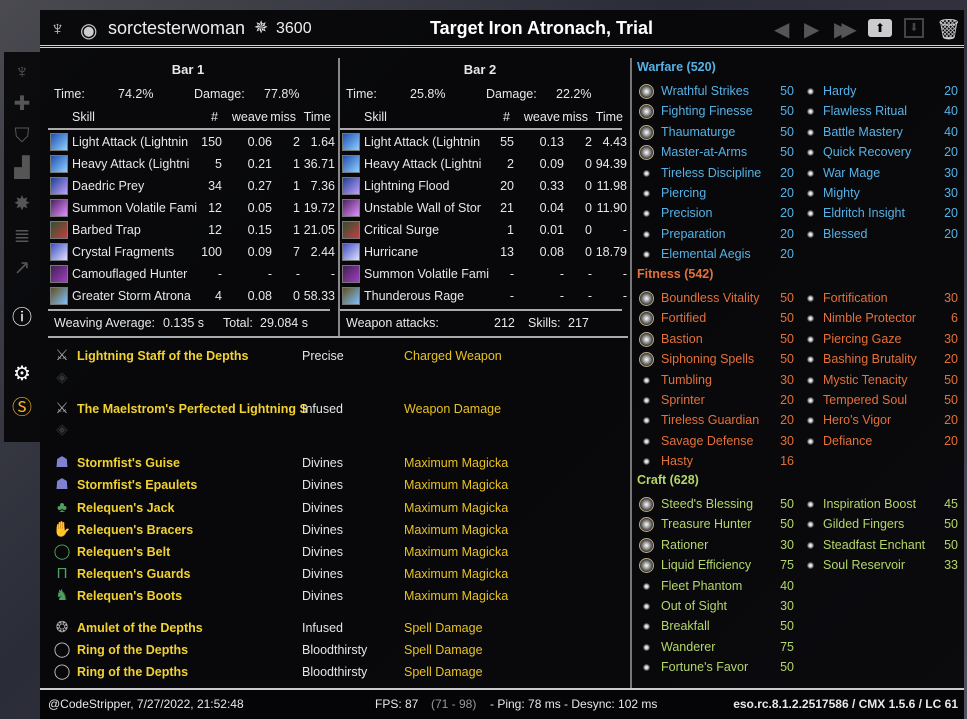 The width and height of the screenshot is (967, 719). What do you see at coordinates (192, 296) in the screenshot?
I see `skill-row: Greater Storm Atrona 4 0.08 0 58.33` at bounding box center [192, 296].